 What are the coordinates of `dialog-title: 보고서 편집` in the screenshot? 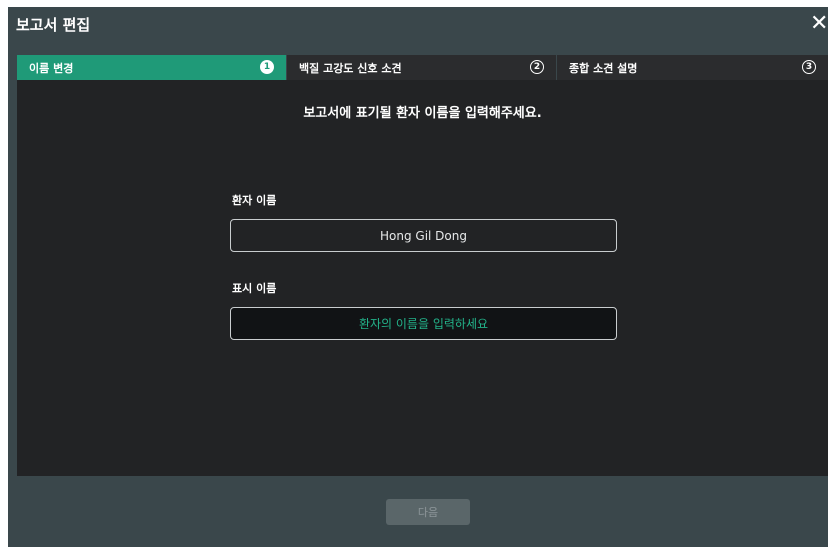 It's located at (53, 24).